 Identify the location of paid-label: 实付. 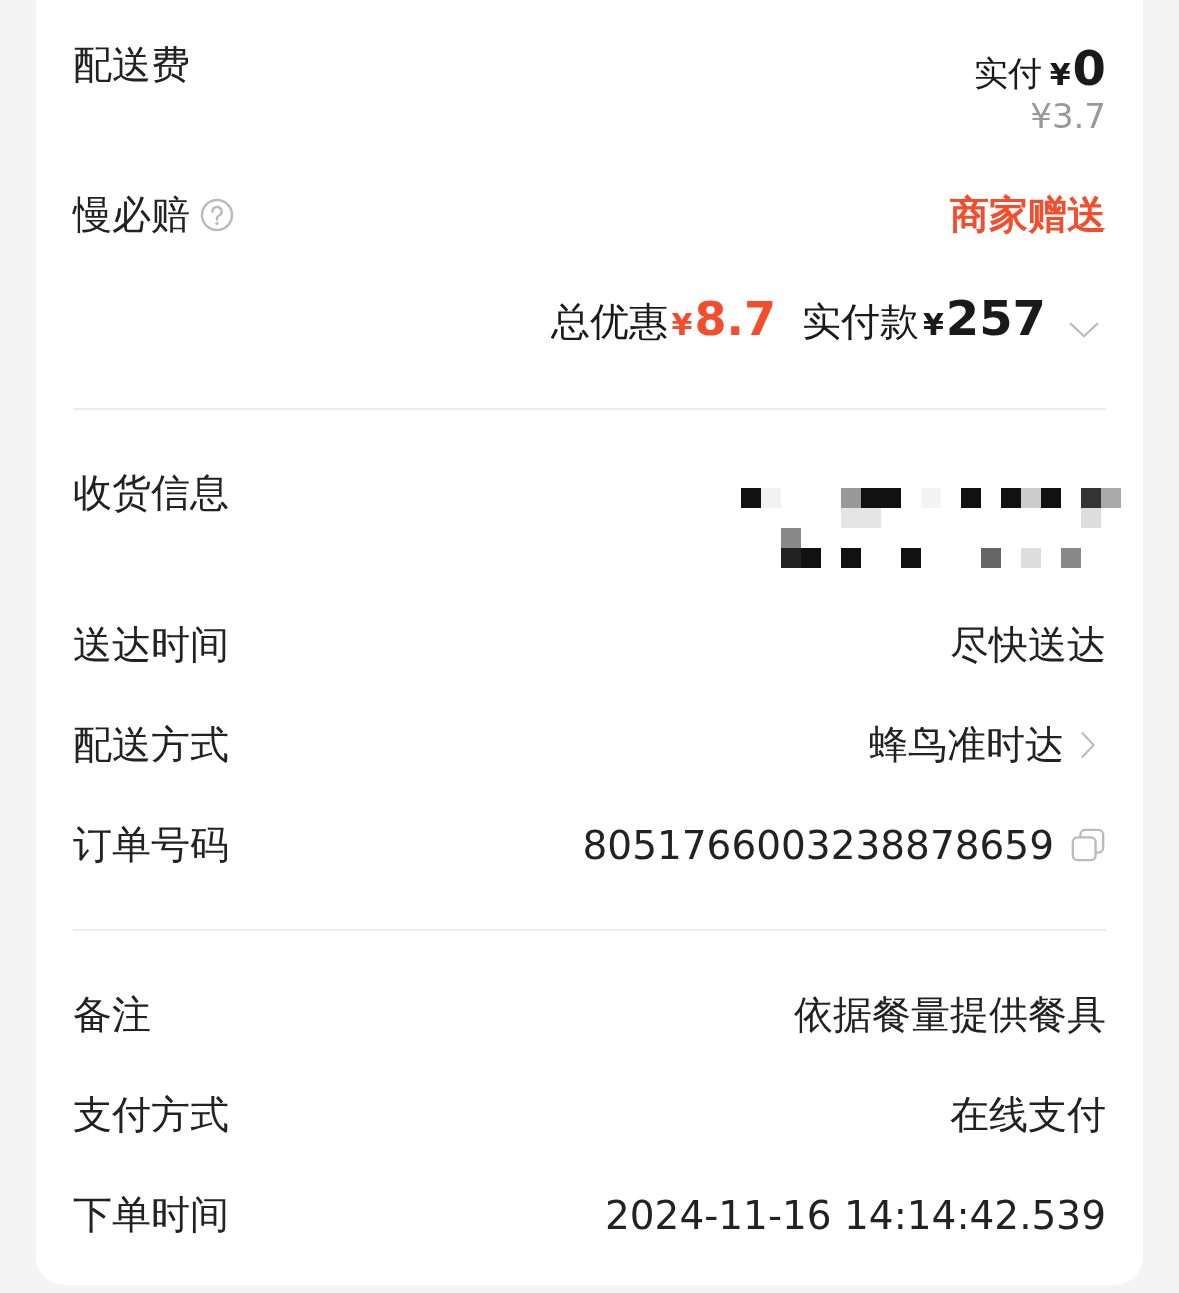
(1007, 73).